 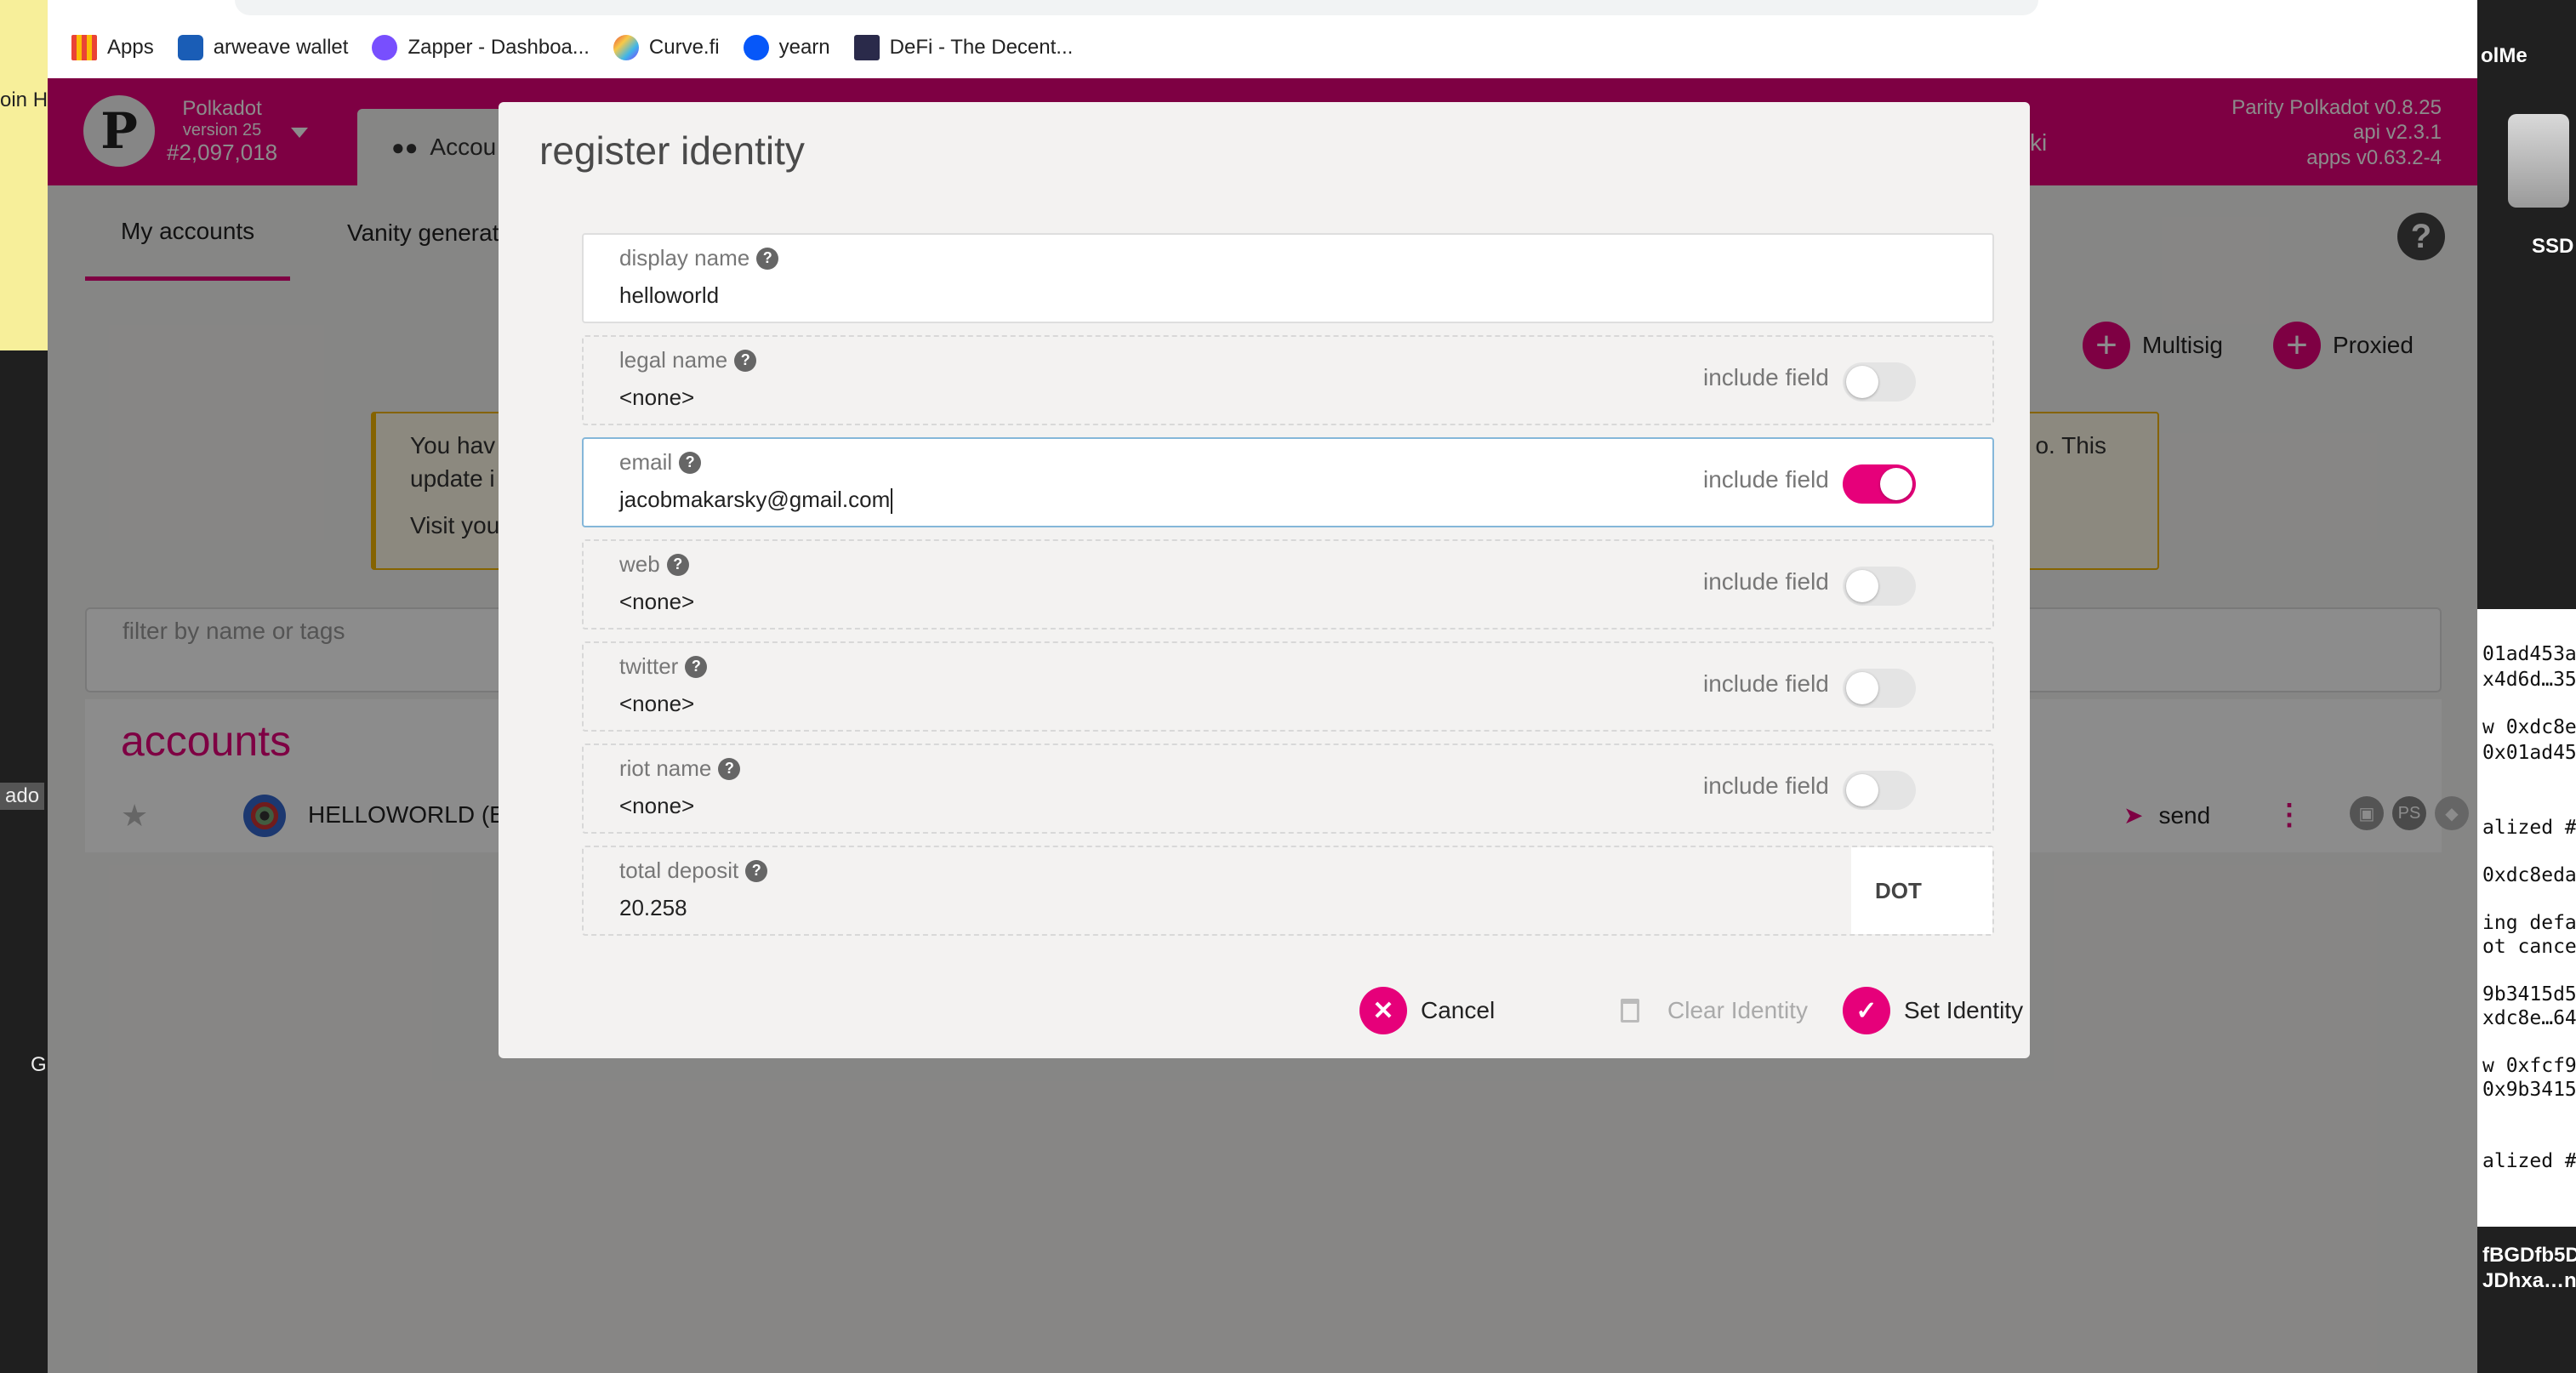 I want to click on apps-grid-icon, so click(x=84, y=47).